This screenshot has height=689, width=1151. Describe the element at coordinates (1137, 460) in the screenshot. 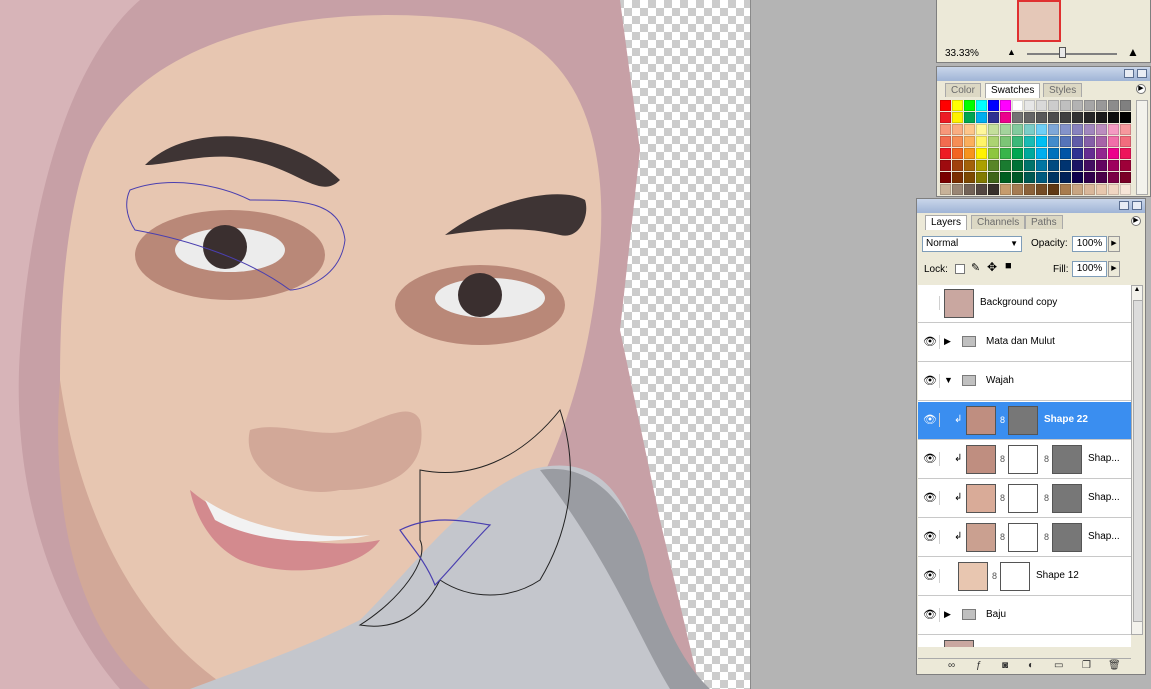

I see `layers-scrollbar: ▲` at that location.